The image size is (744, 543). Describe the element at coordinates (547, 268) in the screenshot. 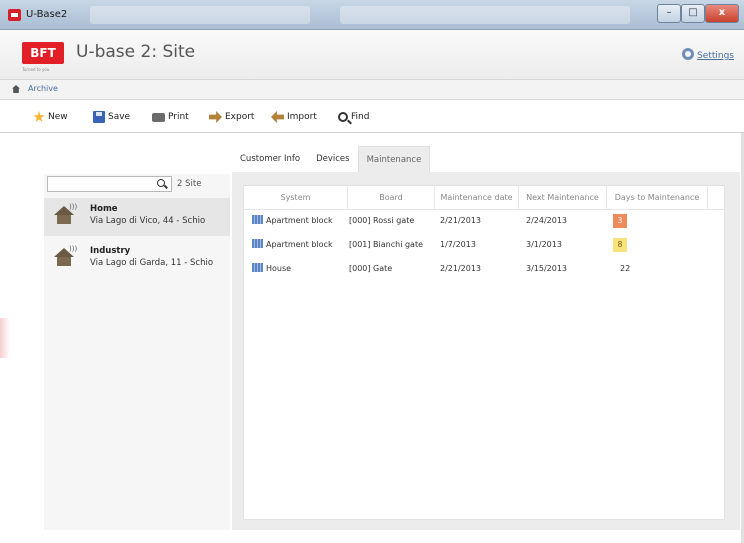

I see `cell-next-maintenance: 3/15/2013` at that location.